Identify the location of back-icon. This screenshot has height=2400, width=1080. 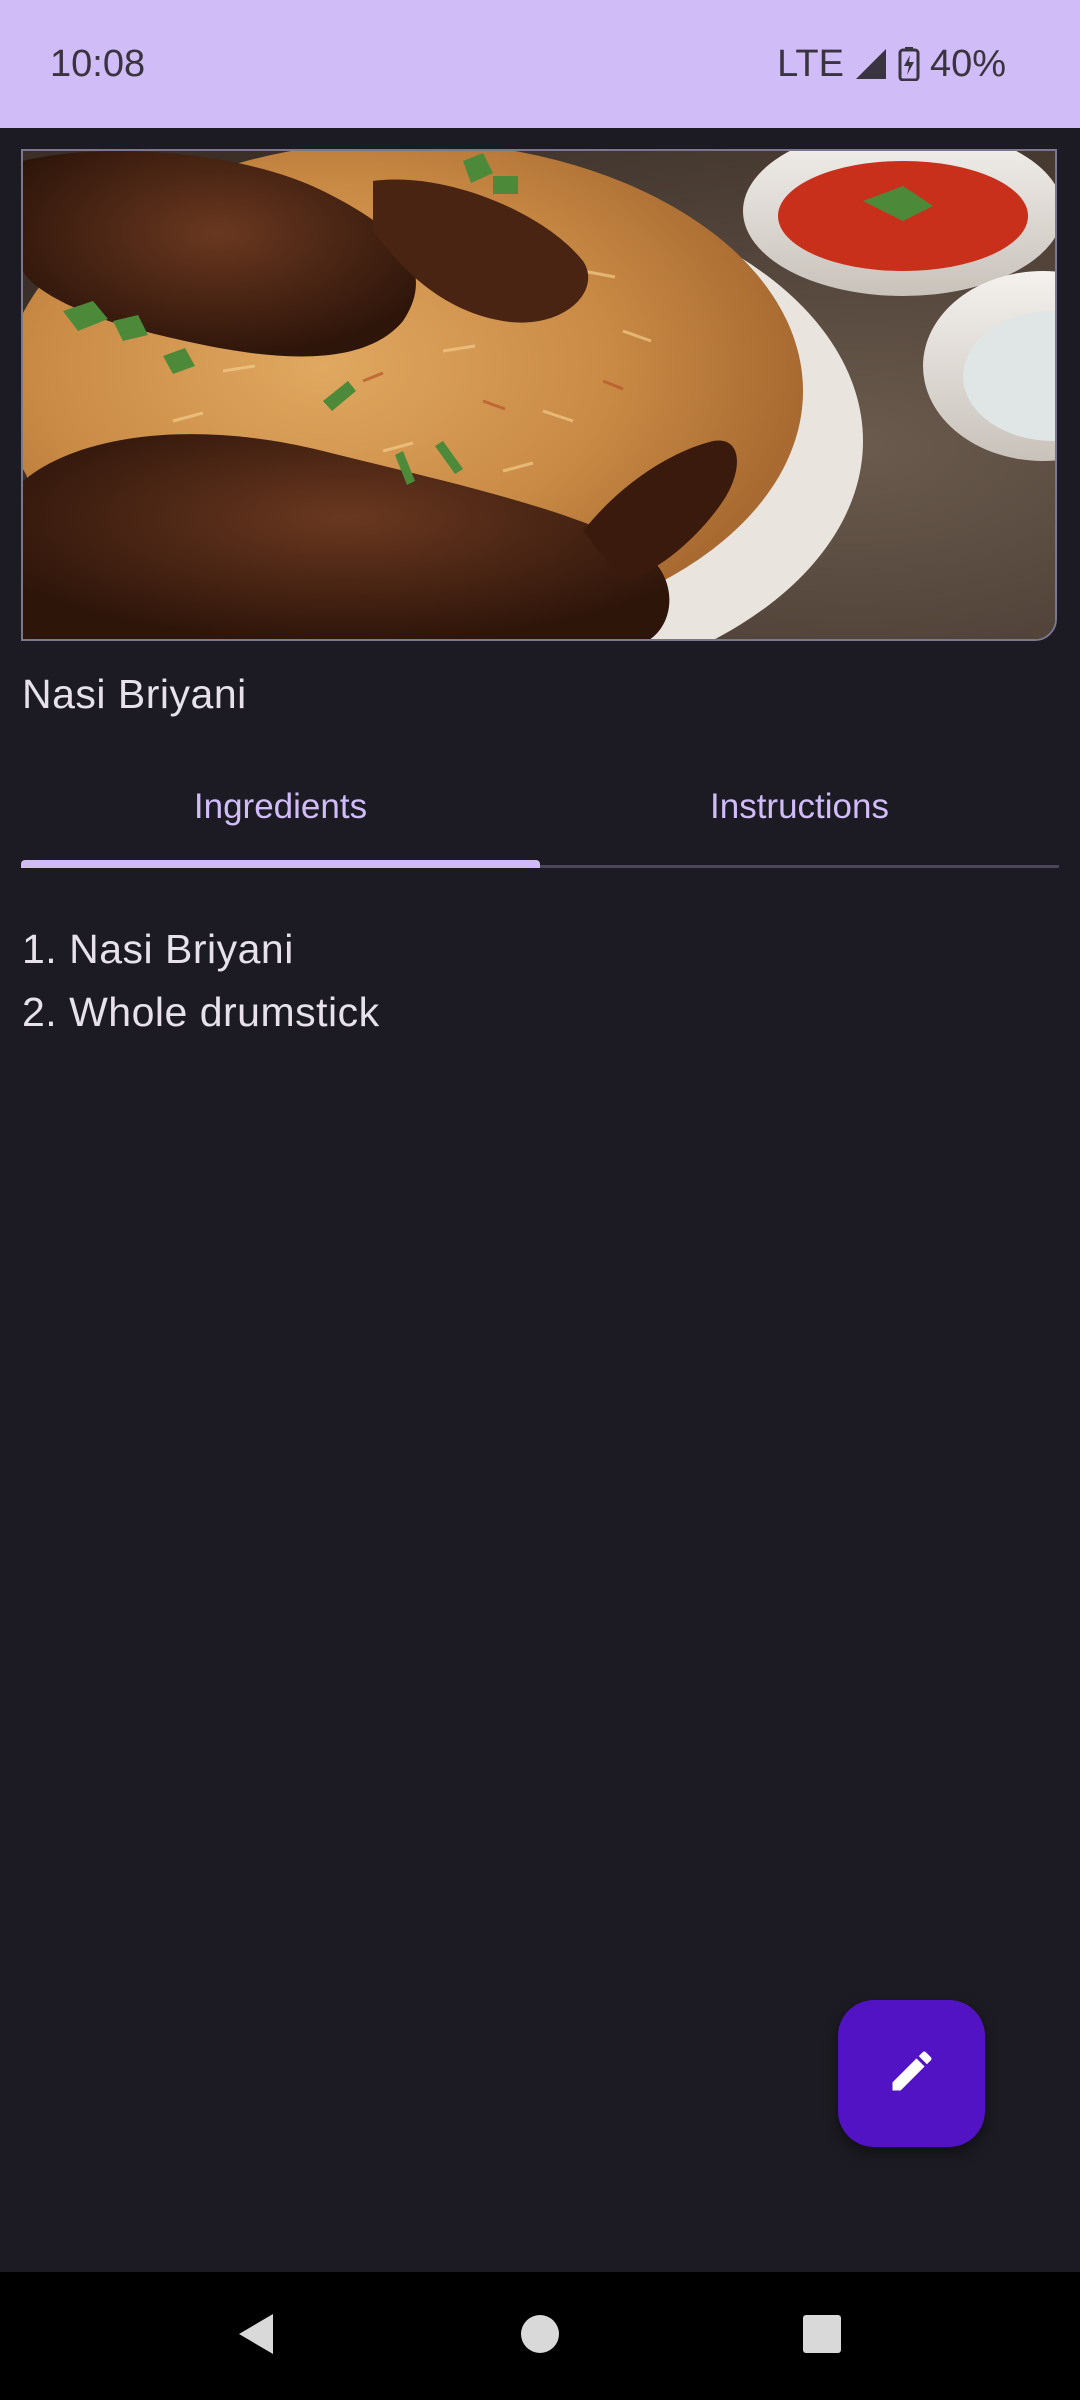
(256, 2336).